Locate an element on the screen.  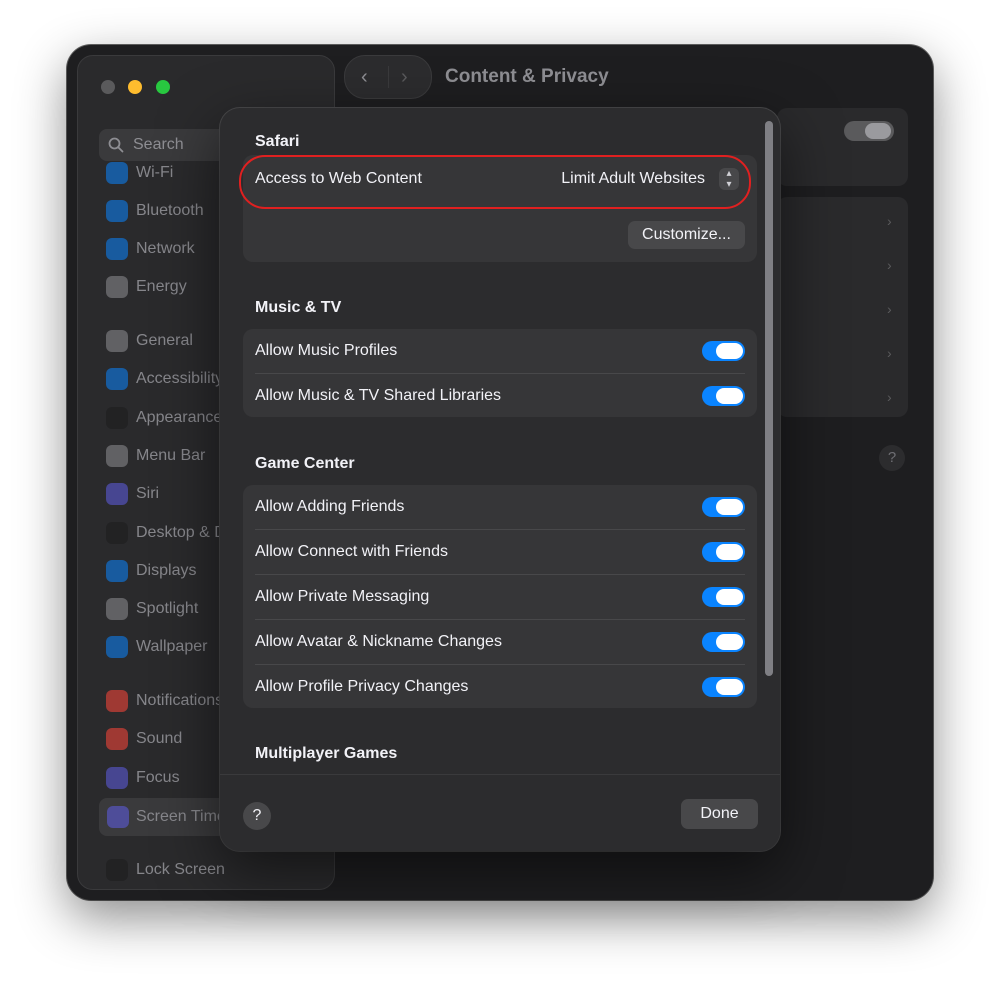
divider is located at coordinates (388, 77).